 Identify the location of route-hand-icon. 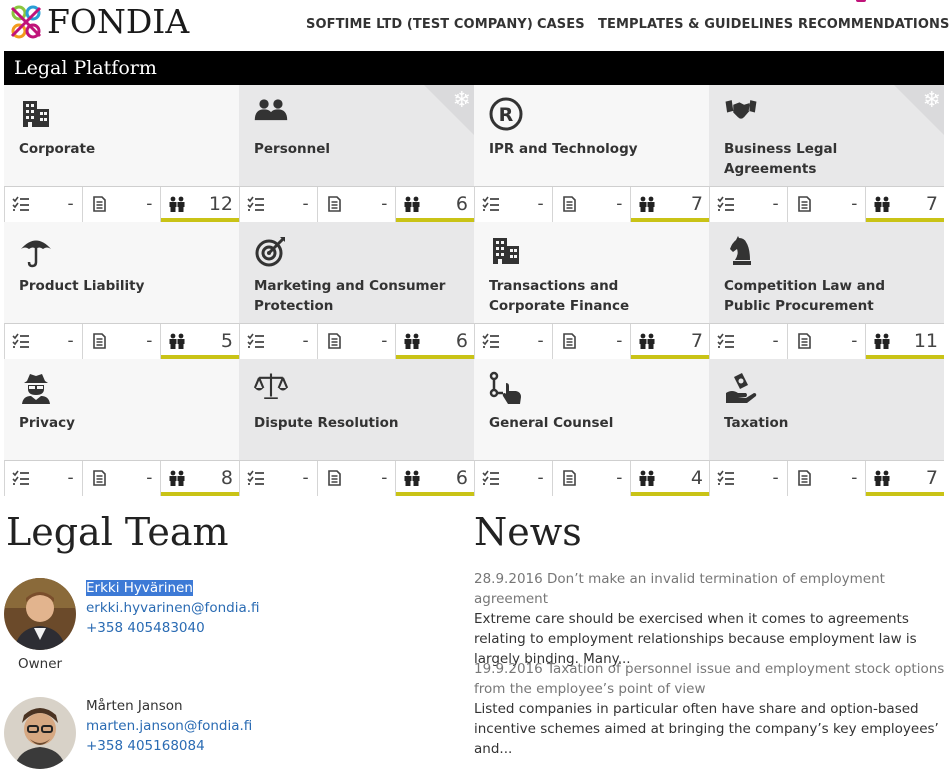
(506, 388).